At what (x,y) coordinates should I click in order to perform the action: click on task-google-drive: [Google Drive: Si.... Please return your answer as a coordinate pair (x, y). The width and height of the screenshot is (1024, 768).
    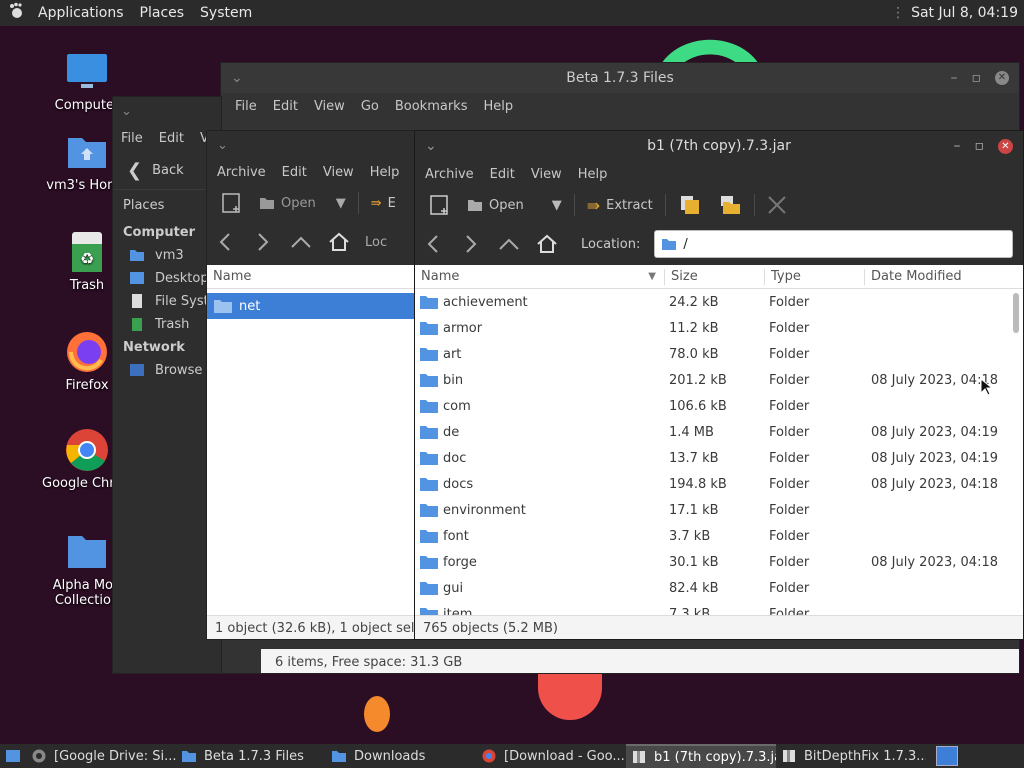
    Looking at the image, I should click on (101, 756).